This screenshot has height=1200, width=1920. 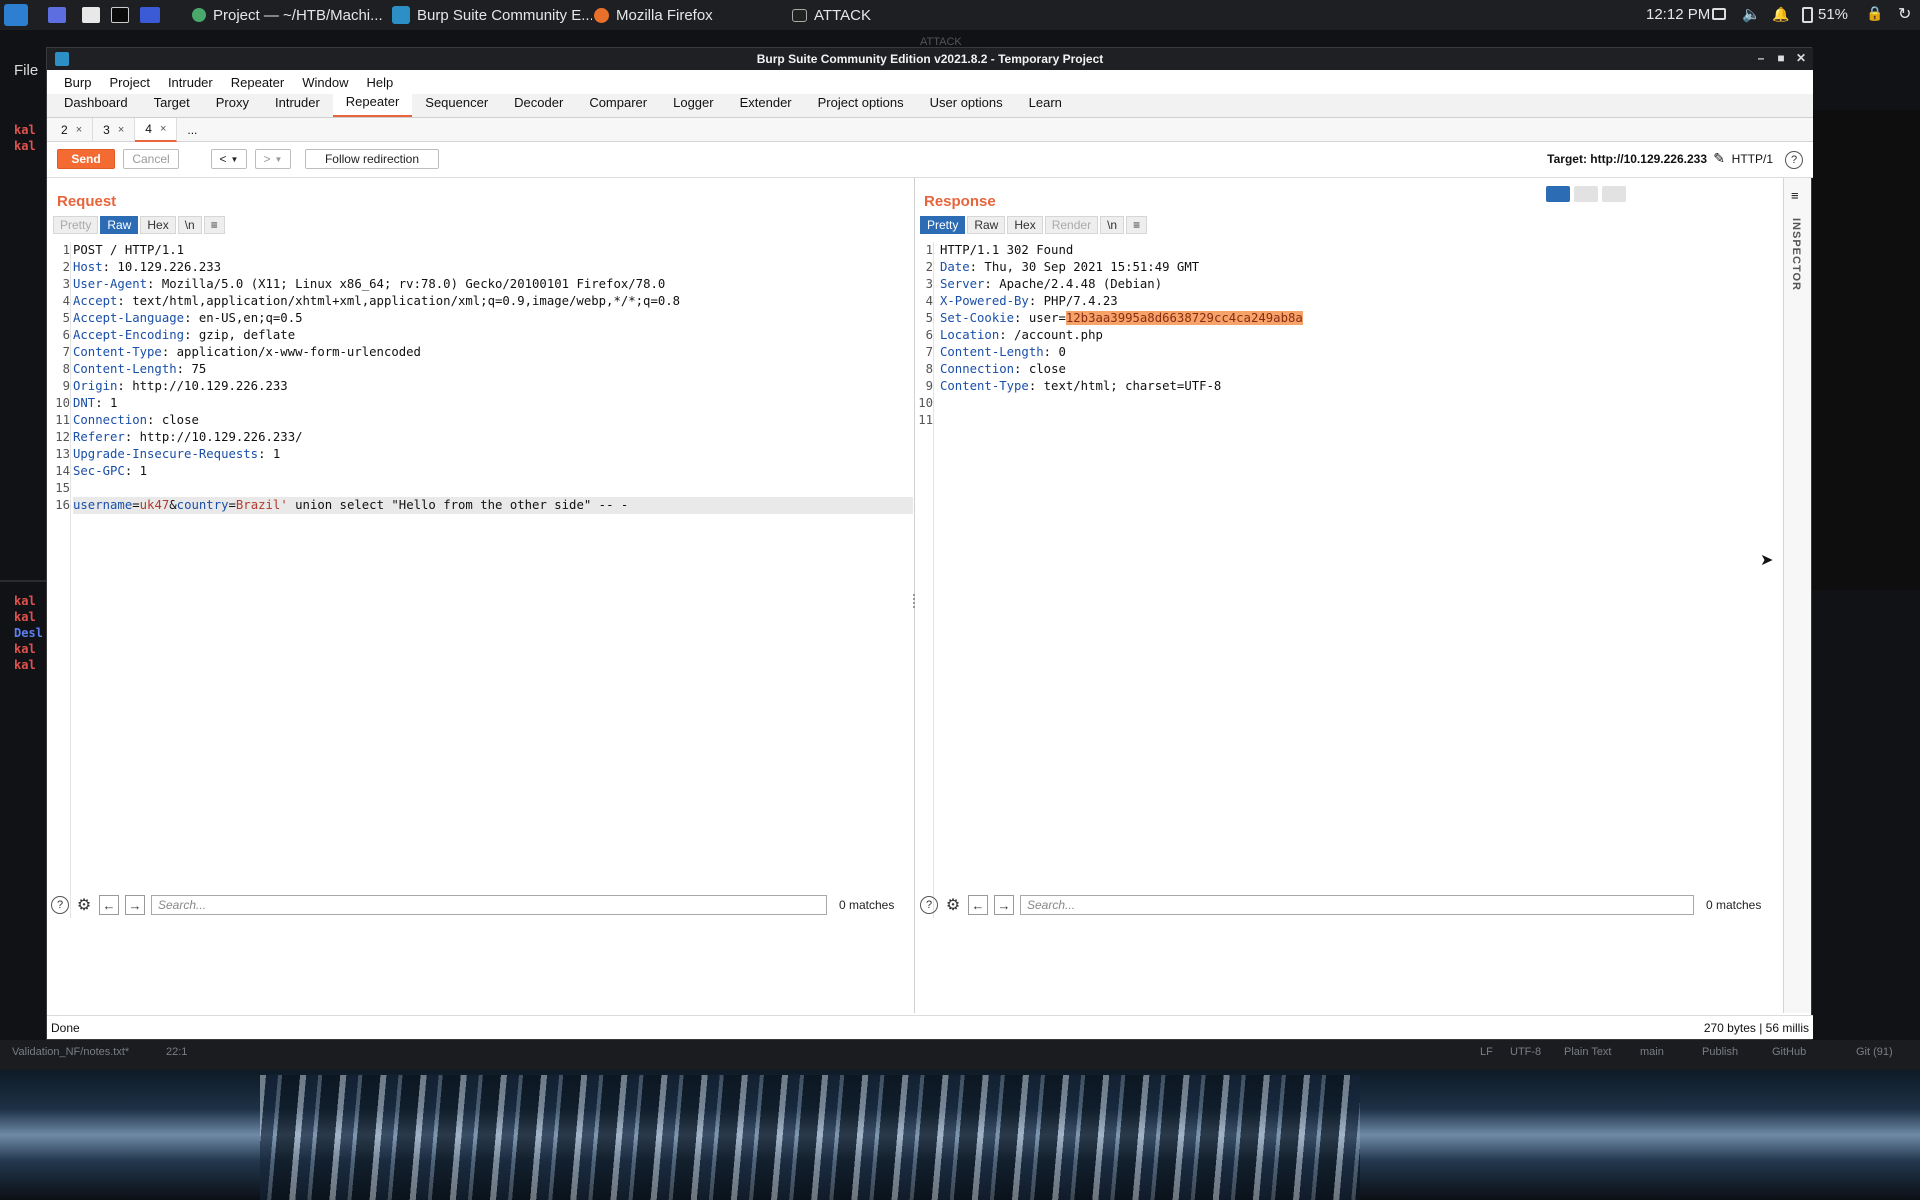 I want to click on line-number: 13, so click(x=62, y=454).